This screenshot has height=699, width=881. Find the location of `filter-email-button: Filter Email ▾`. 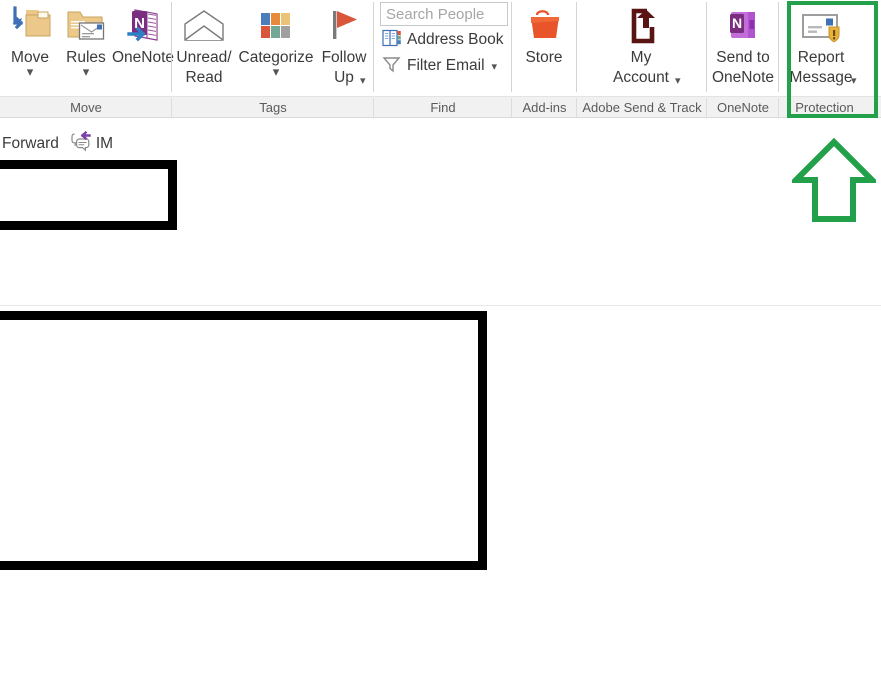

filter-email-button: Filter Email ▾ is located at coordinates (444, 66).